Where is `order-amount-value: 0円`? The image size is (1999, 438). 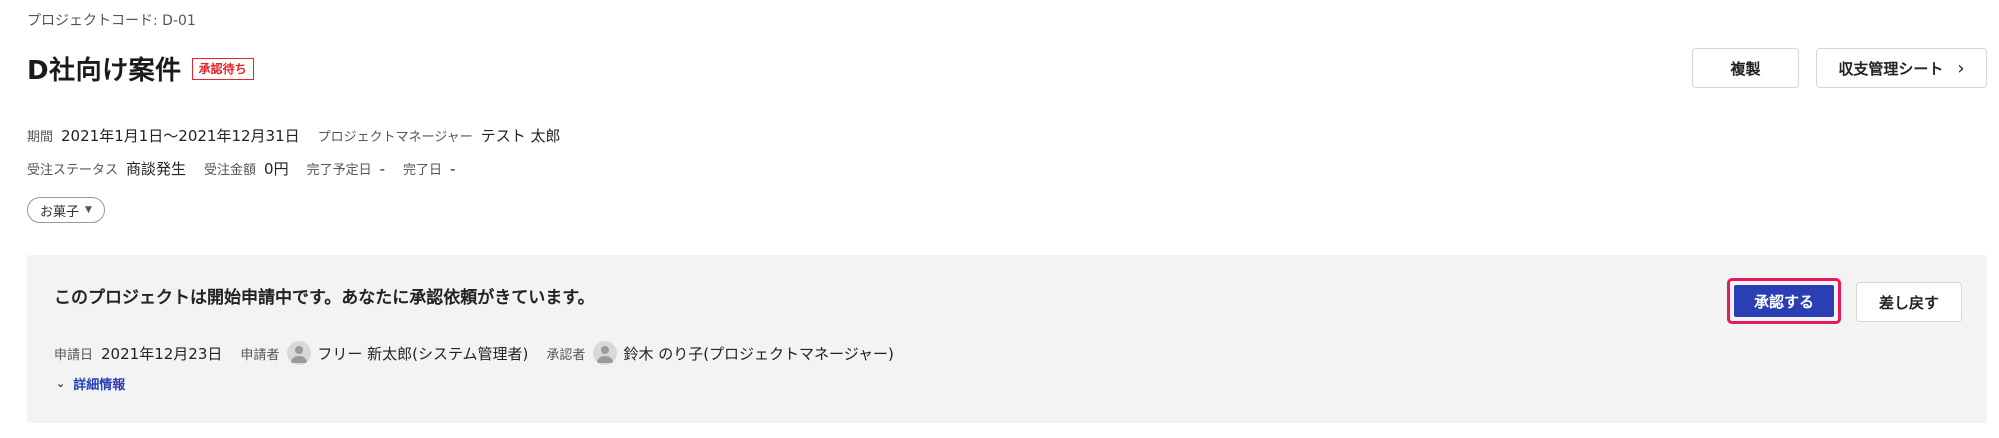 order-amount-value: 0円 is located at coordinates (276, 169).